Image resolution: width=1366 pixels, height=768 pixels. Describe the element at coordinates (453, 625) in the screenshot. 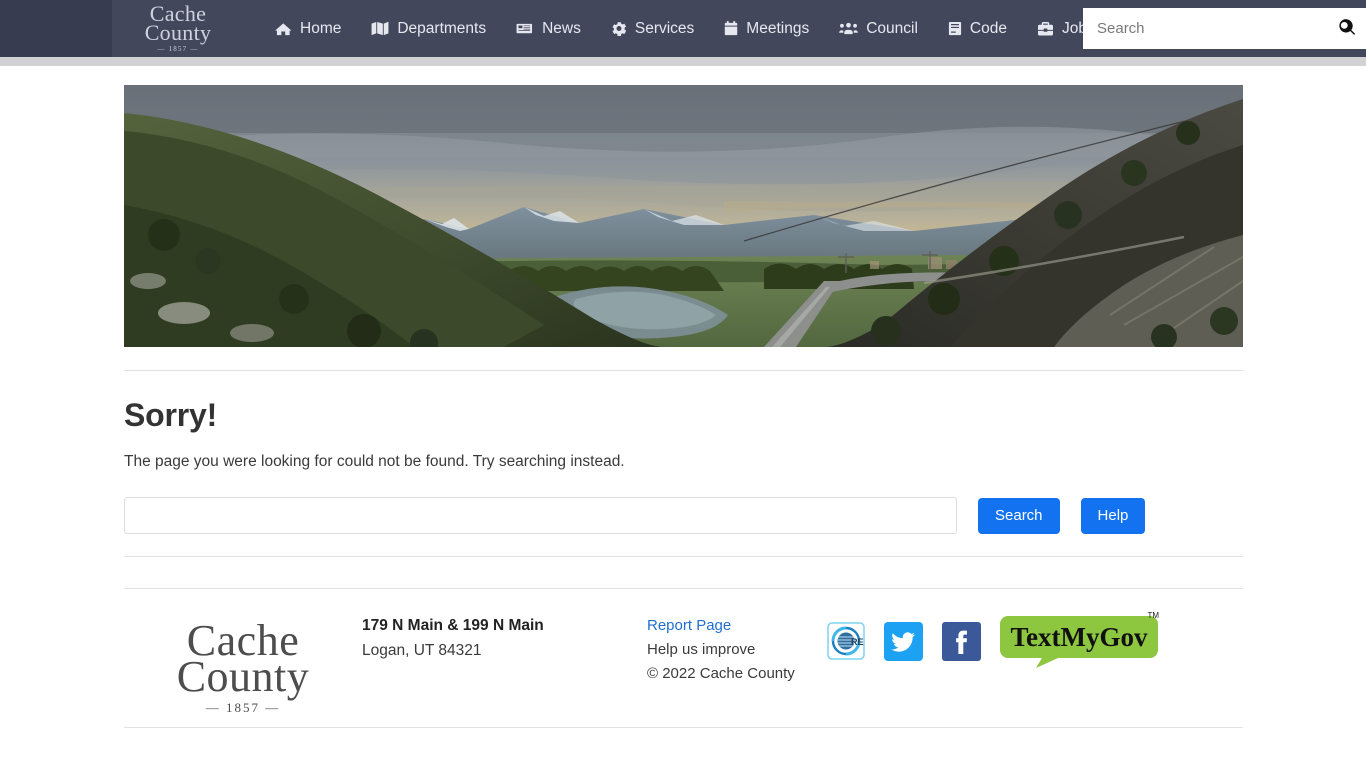

I see `footer-address-line1: 179 N Main & 199 N Main` at that location.